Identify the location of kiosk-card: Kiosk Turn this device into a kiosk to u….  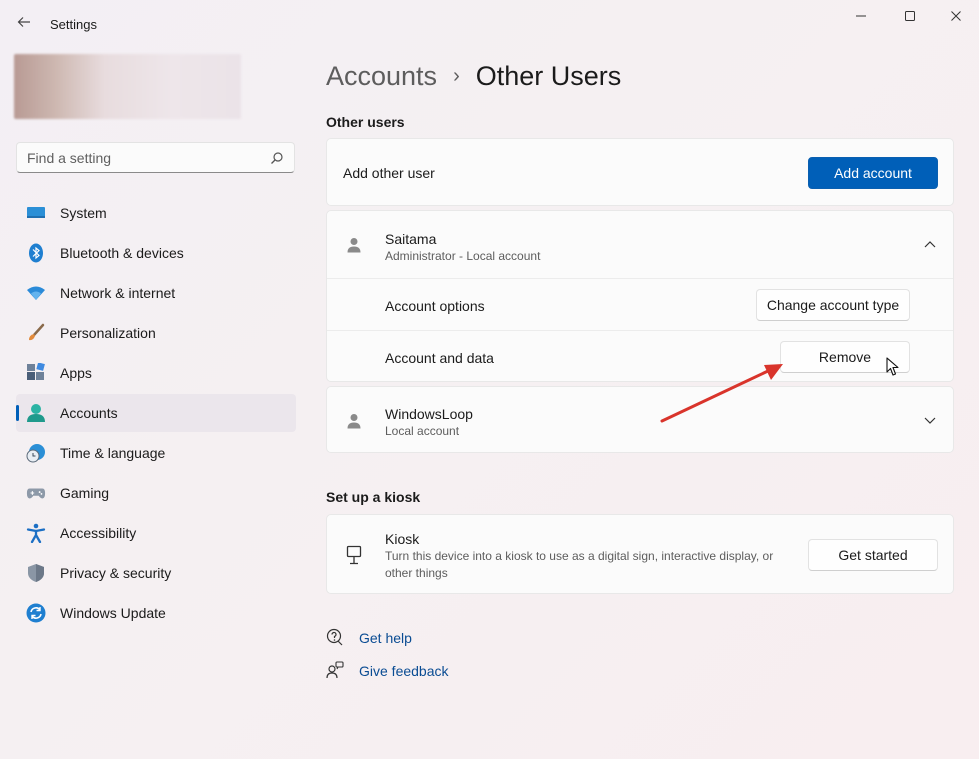
(640, 554).